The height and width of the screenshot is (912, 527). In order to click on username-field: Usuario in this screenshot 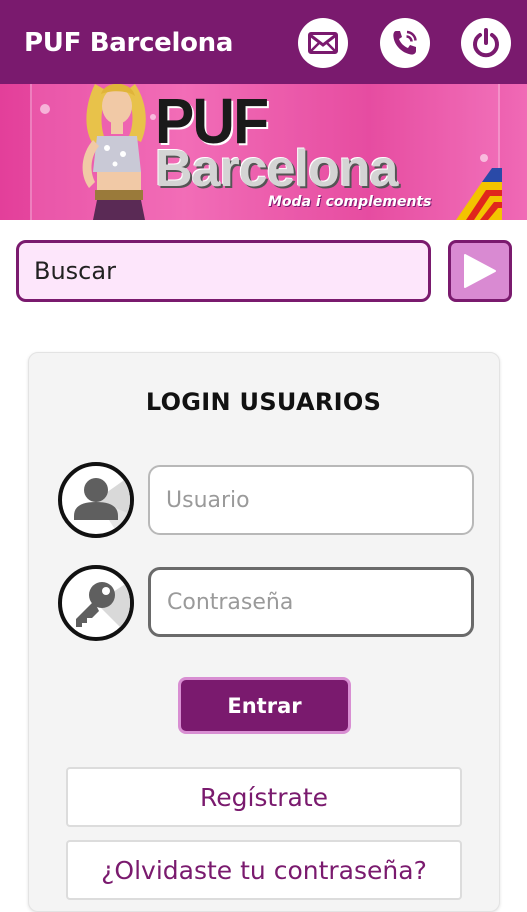, I will do `click(311, 500)`.